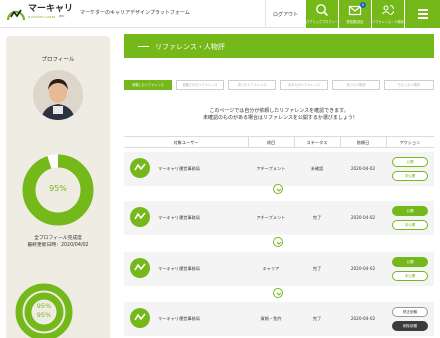  What do you see at coordinates (410, 142) in the screenshot?
I see `col-action: アクション` at bounding box center [410, 142].